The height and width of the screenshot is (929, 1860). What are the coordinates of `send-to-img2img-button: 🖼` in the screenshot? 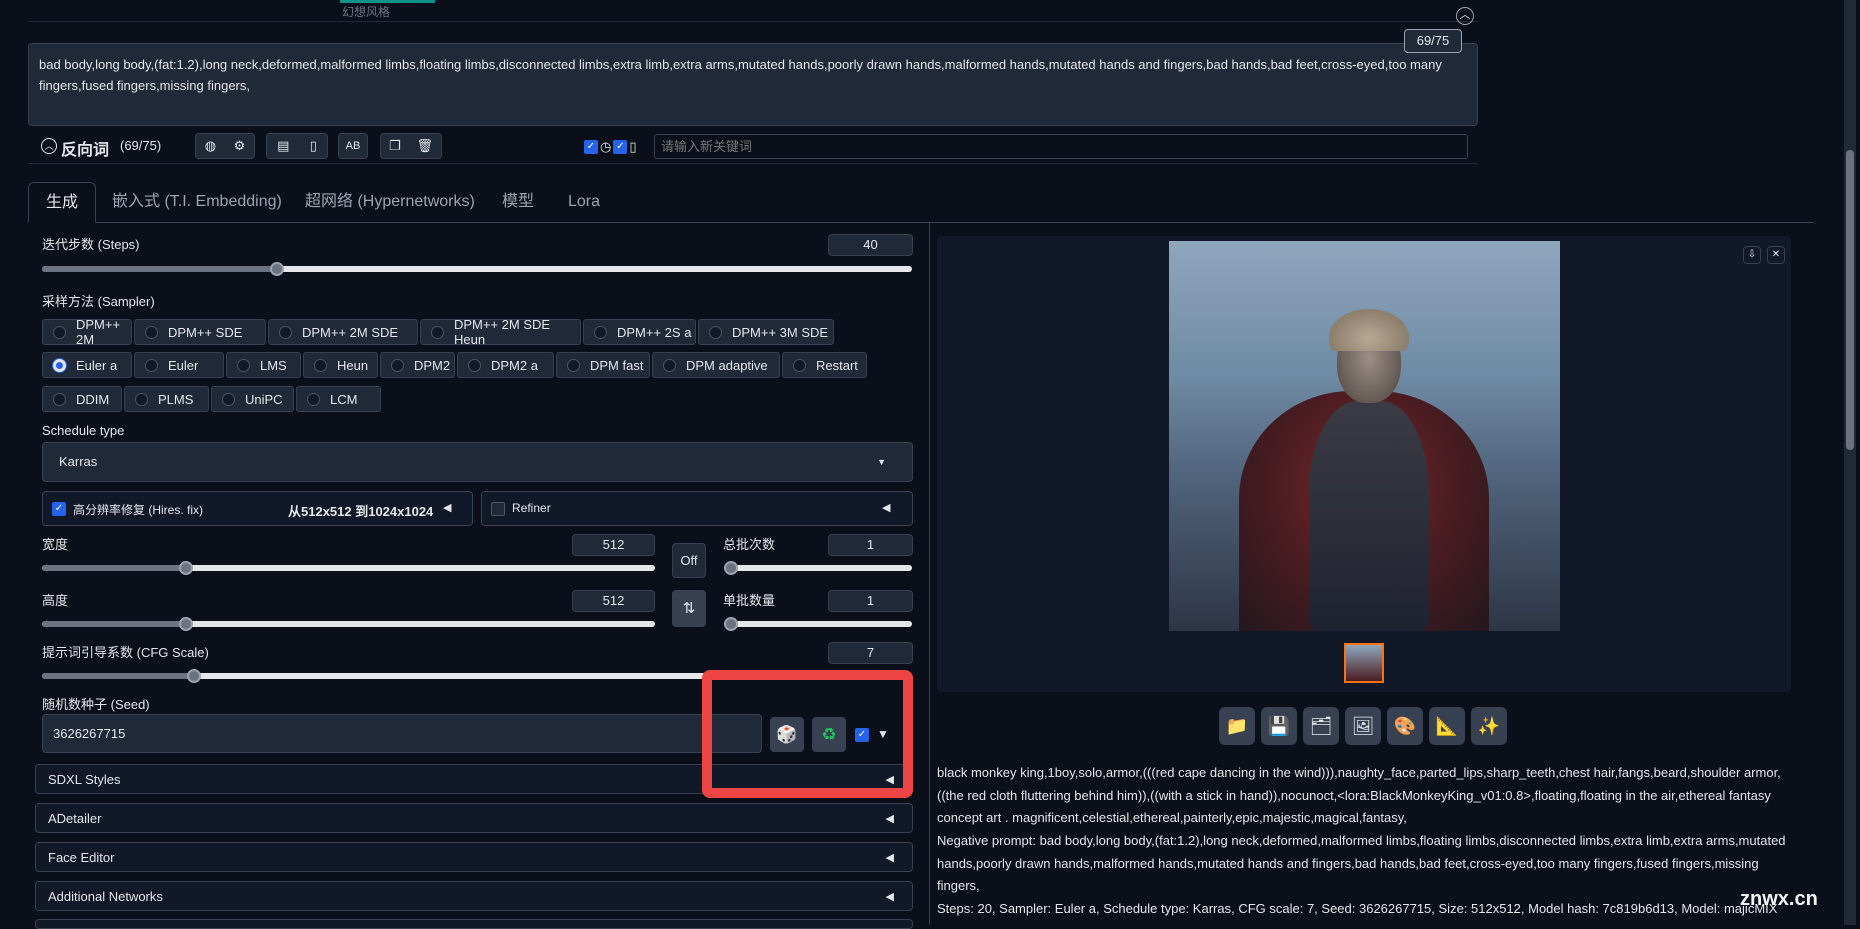 It's located at (1363, 726).